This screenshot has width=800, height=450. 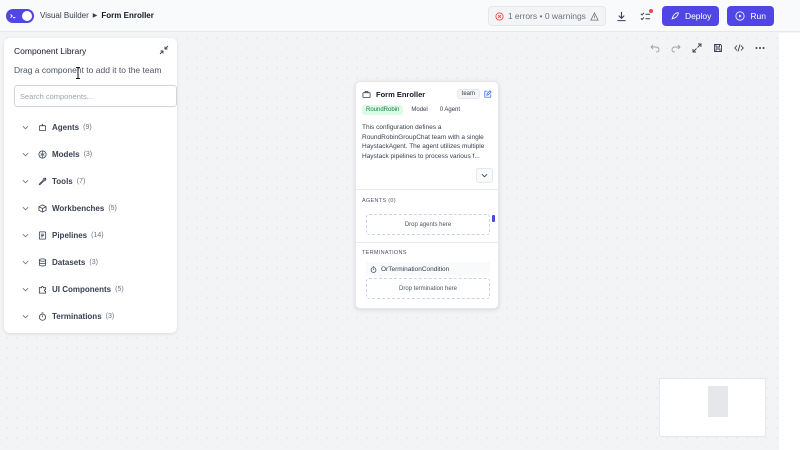 I want to click on category-pipelines: Pipelines (14), so click(x=90, y=235).